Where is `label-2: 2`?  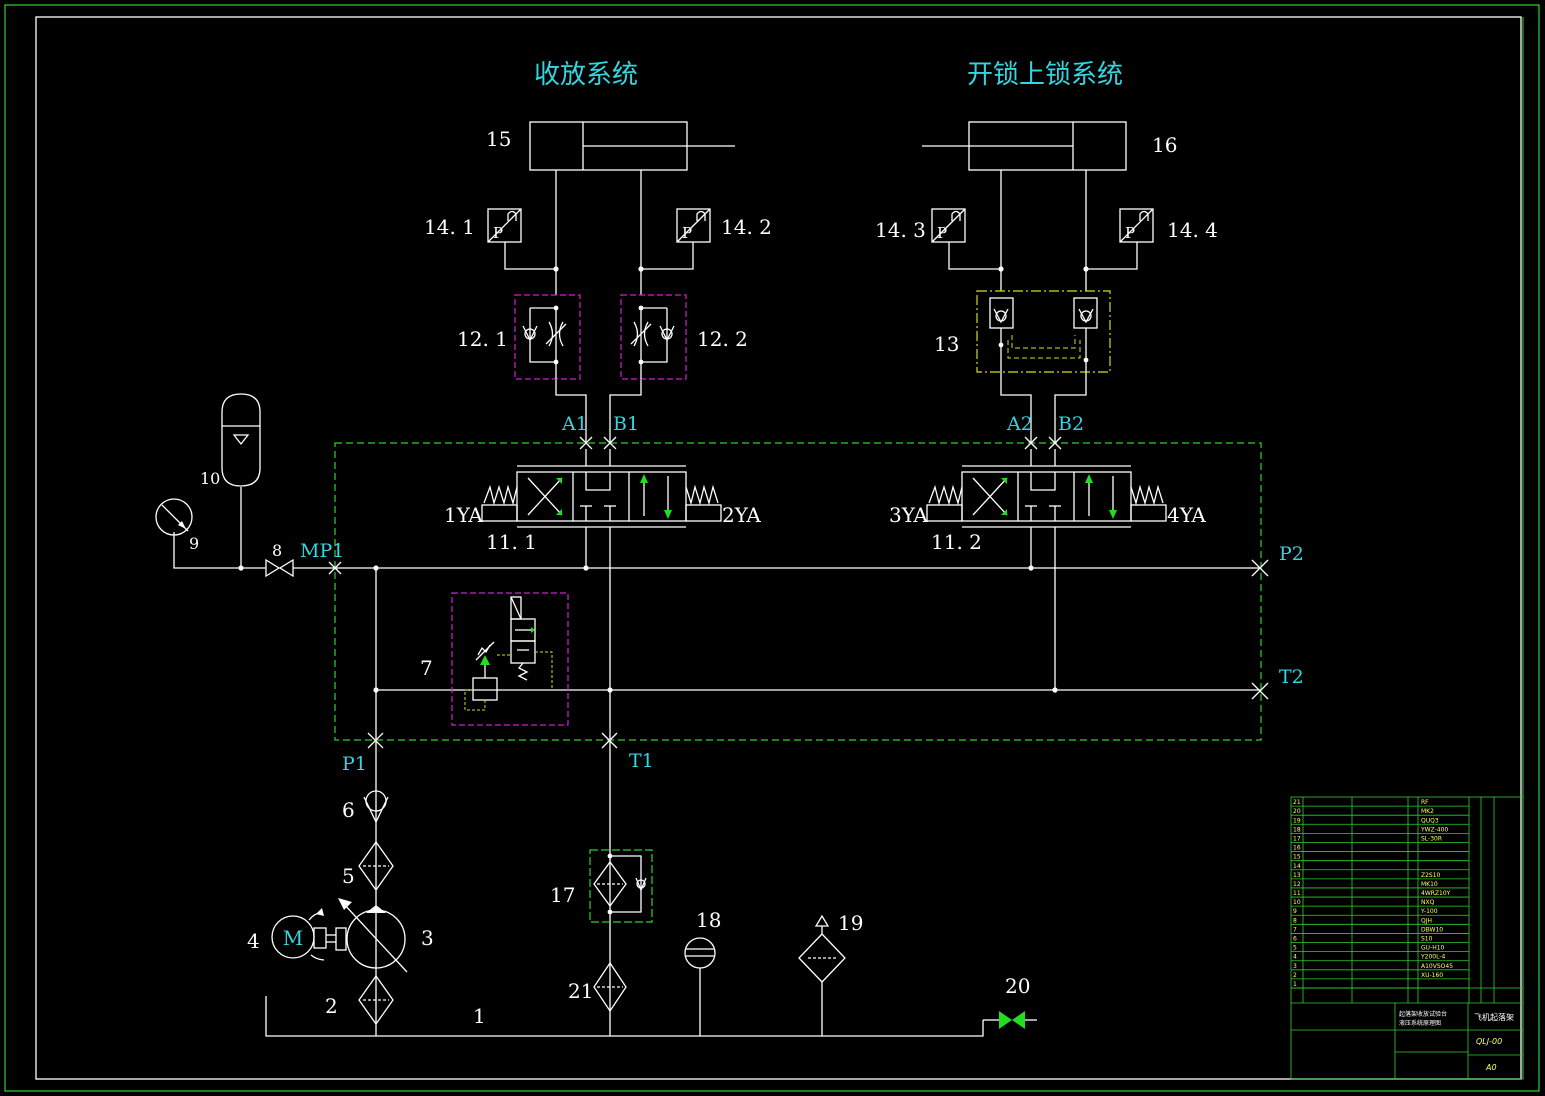 label-2: 2 is located at coordinates (331, 1006).